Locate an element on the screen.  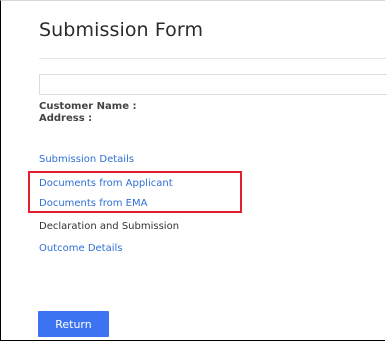
title-divider is located at coordinates (212, 58).